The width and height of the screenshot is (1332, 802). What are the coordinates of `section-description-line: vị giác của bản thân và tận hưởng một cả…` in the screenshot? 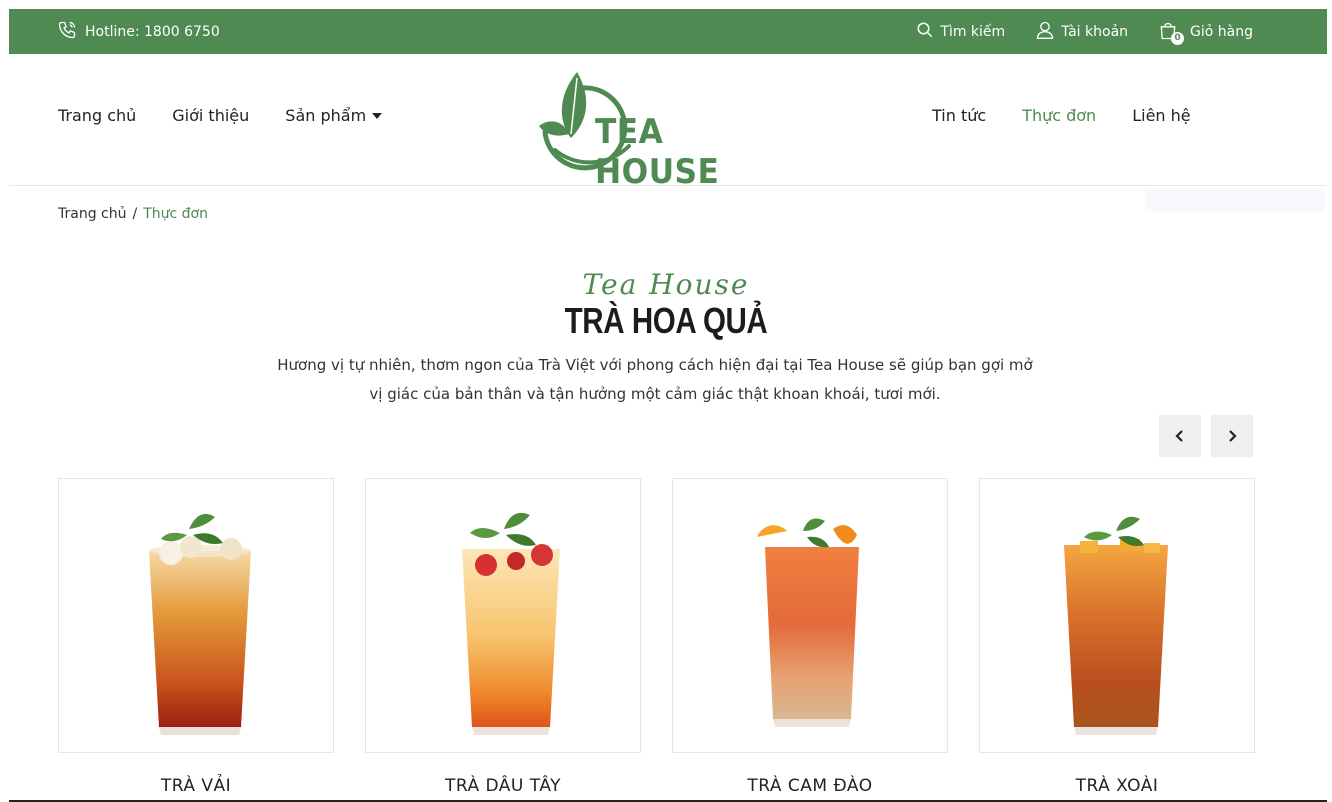 It's located at (655, 394).